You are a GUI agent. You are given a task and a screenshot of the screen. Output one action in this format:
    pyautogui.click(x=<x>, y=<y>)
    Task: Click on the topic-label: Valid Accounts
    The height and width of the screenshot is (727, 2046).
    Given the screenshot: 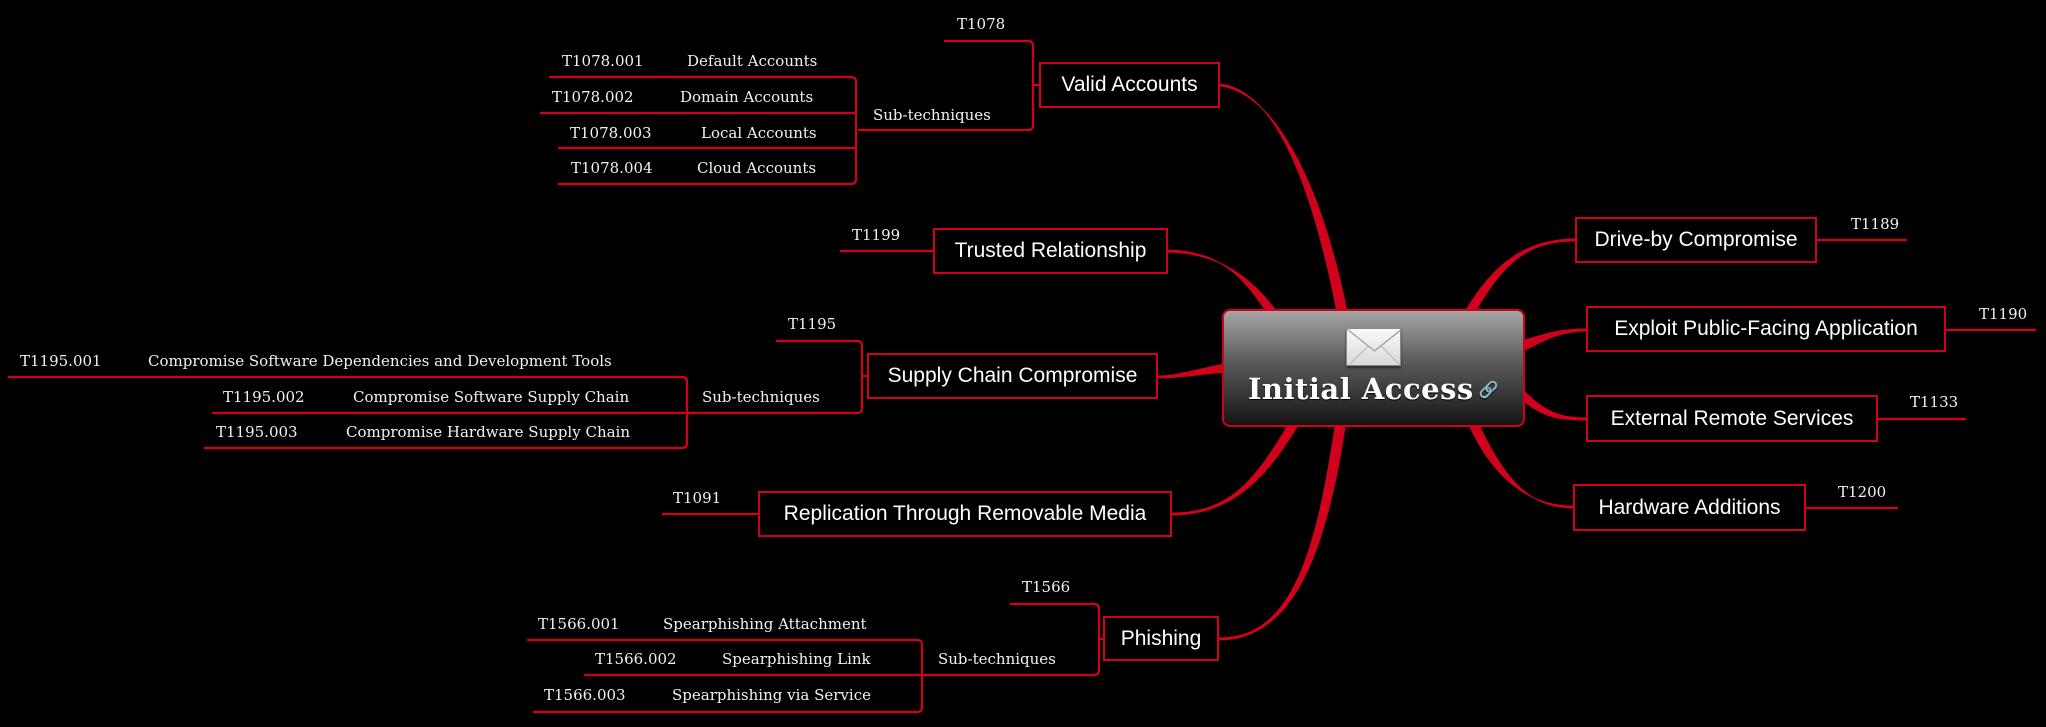 What is the action you would take?
    pyautogui.click(x=1129, y=84)
    